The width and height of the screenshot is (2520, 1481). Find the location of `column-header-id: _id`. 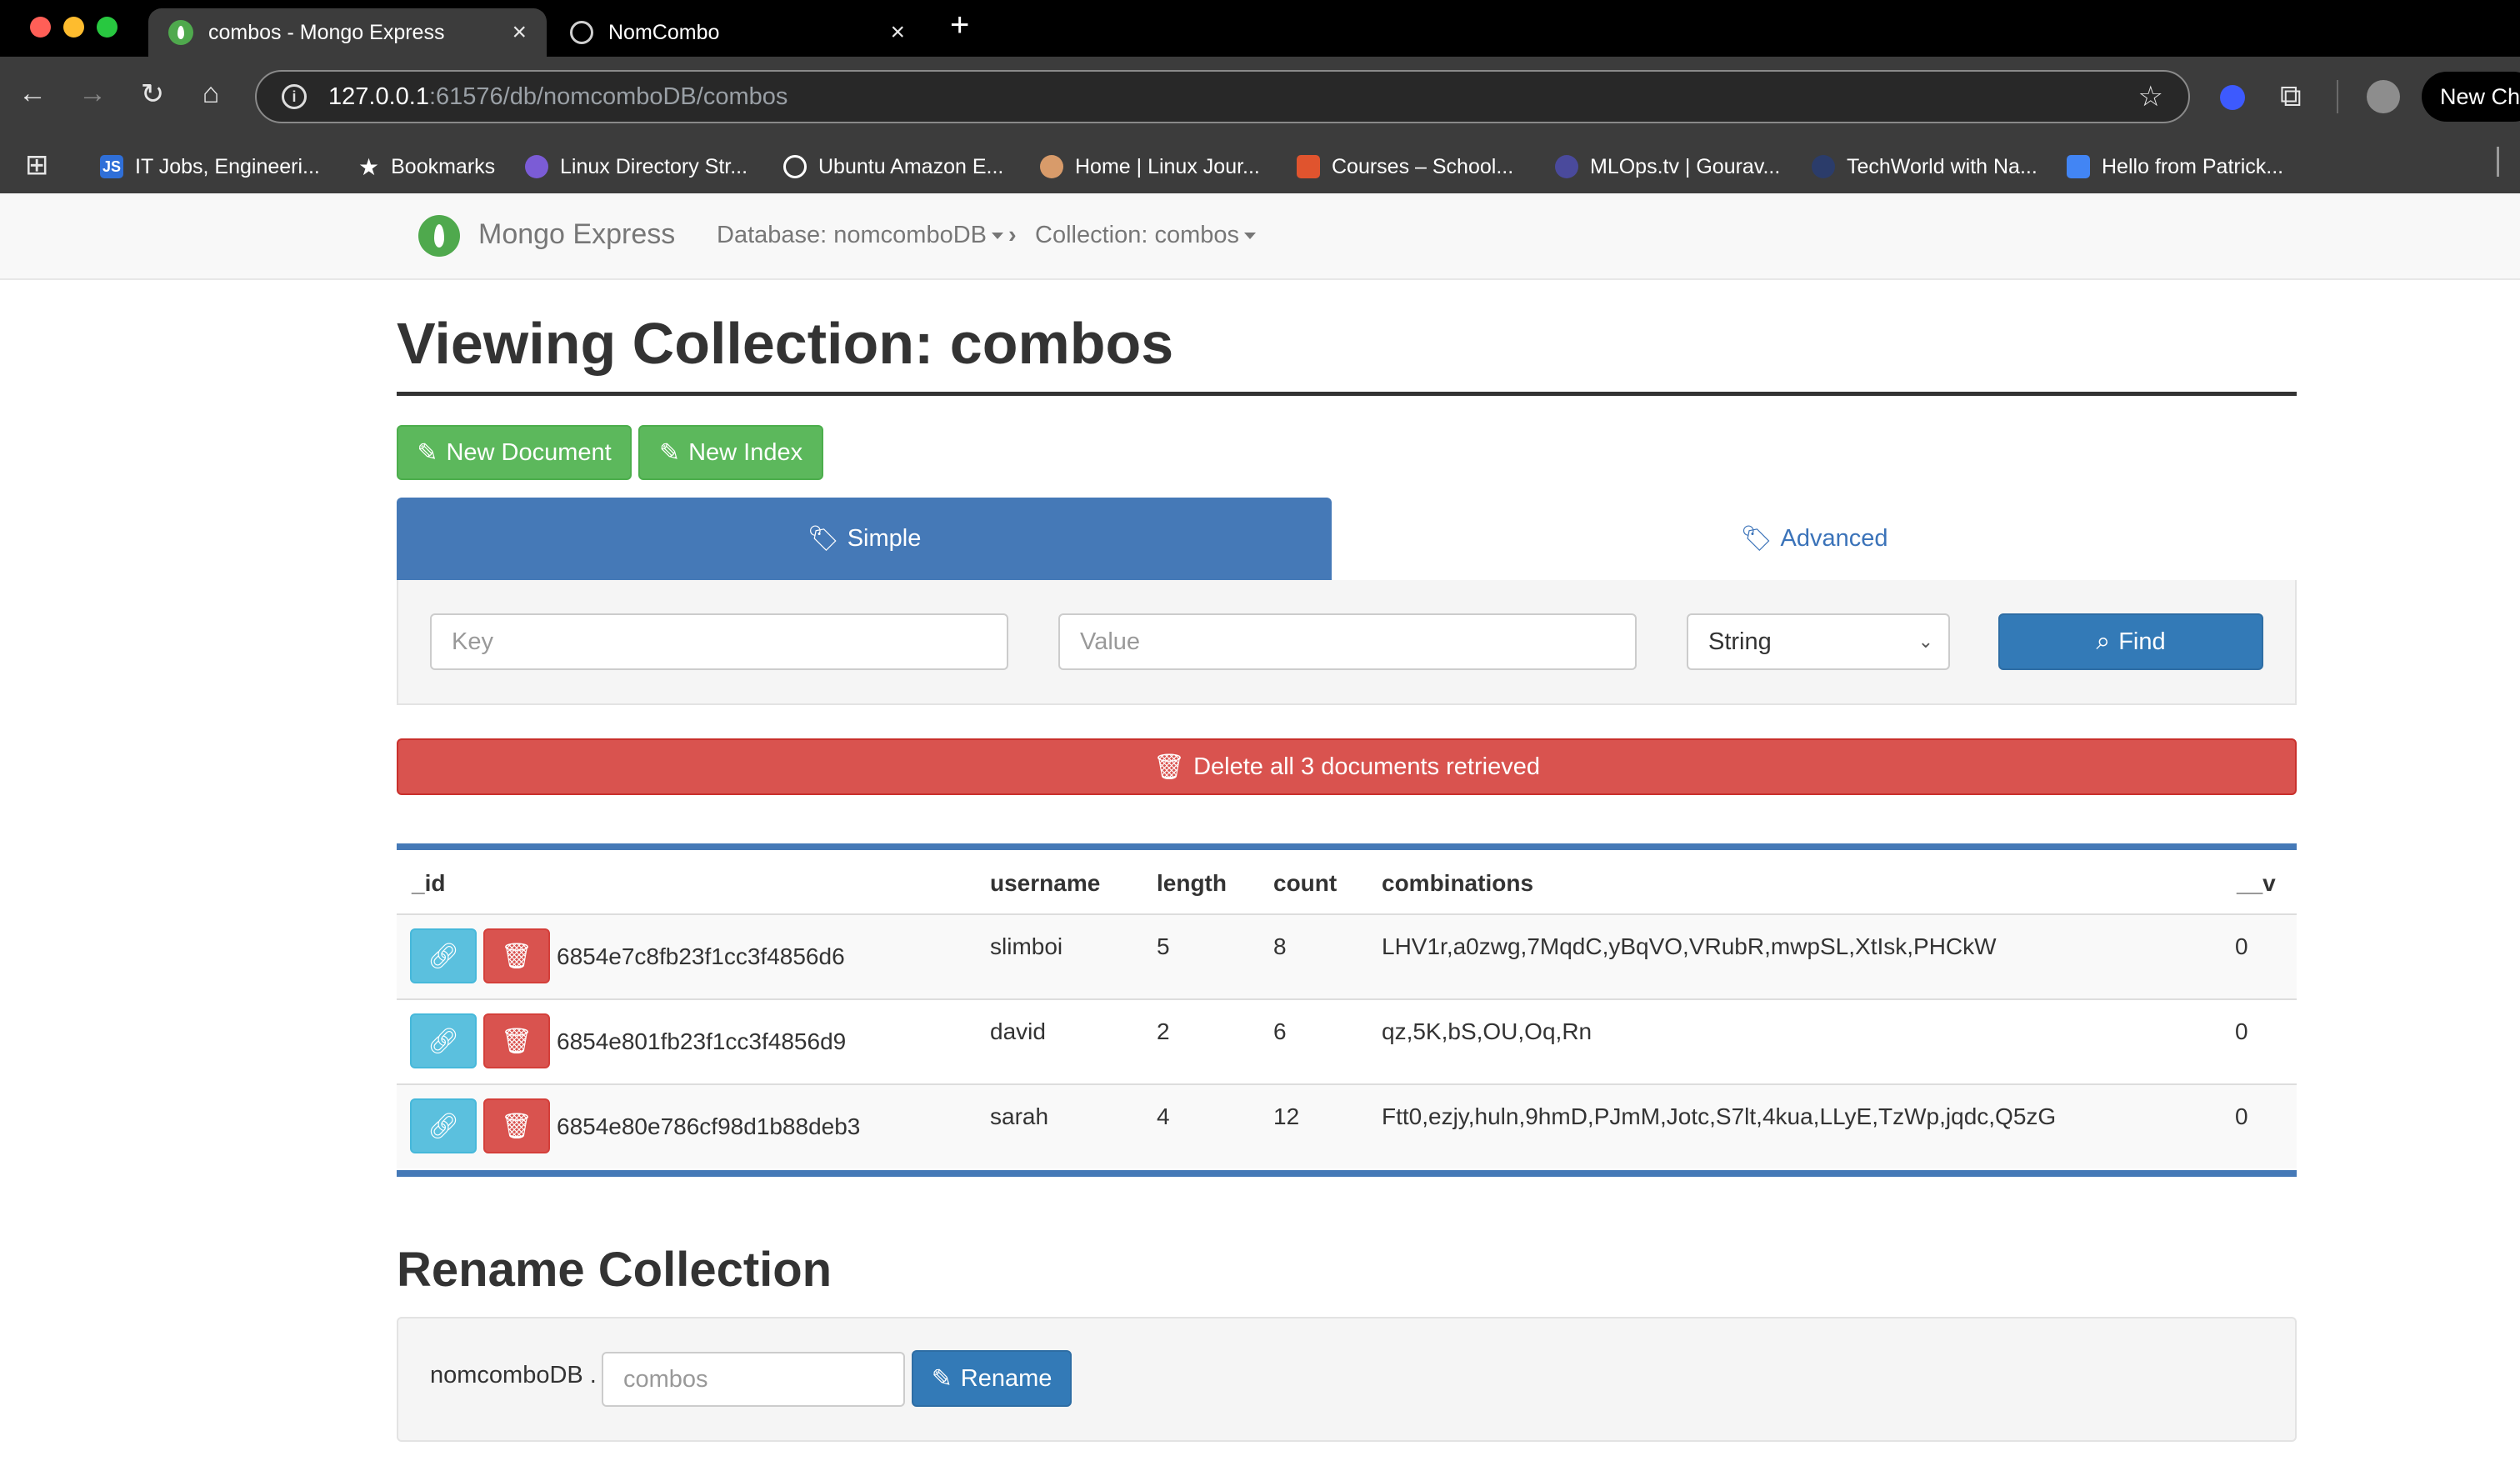

column-header-id: _id is located at coordinates (428, 883).